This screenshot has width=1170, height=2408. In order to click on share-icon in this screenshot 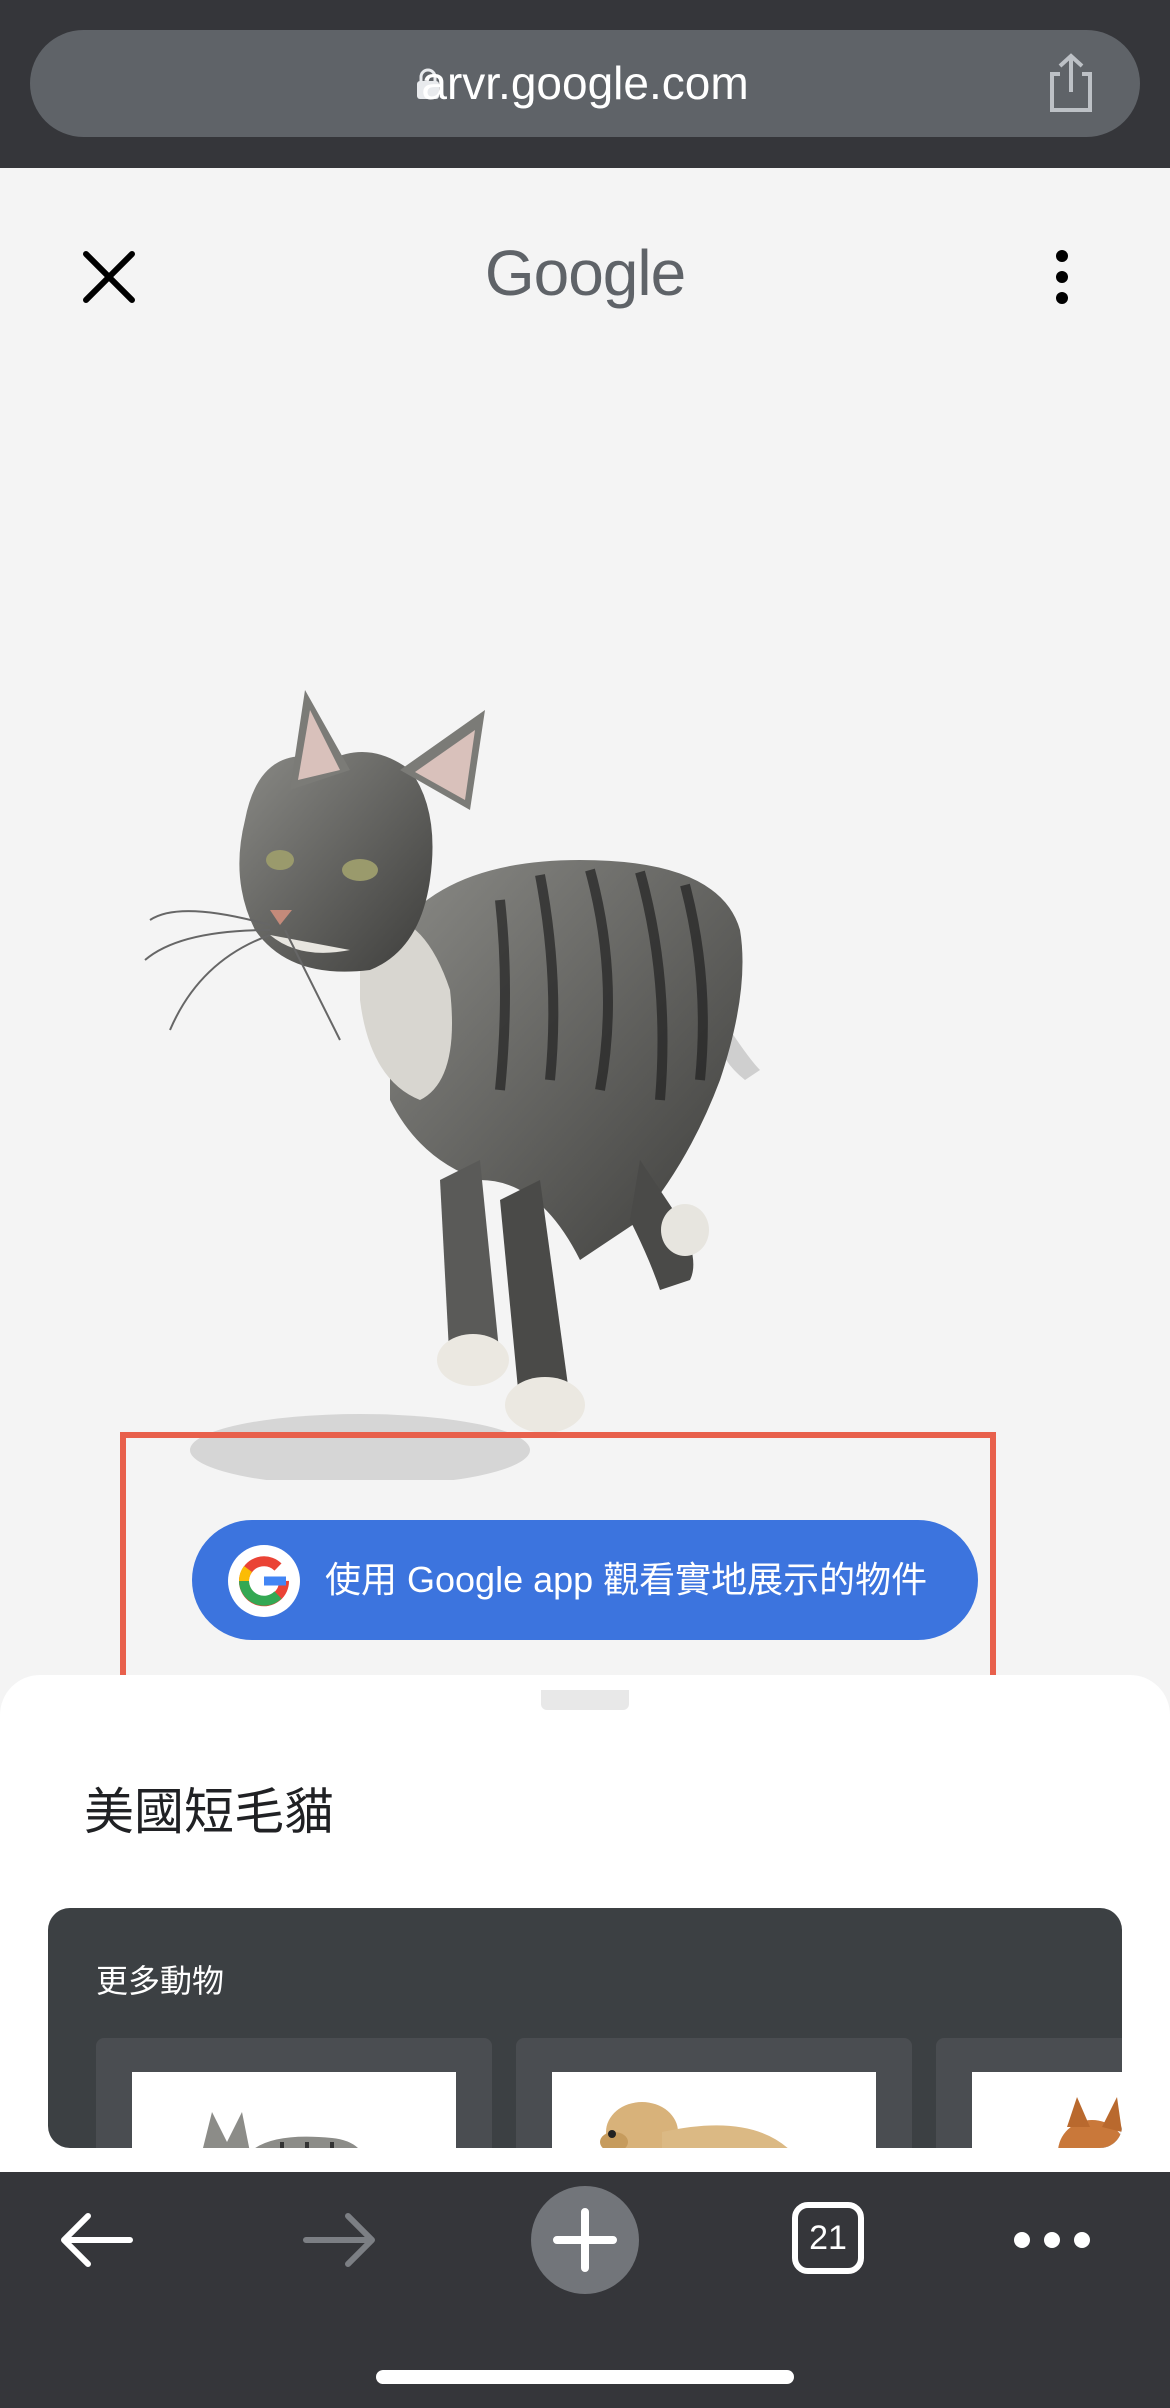, I will do `click(1071, 83)`.